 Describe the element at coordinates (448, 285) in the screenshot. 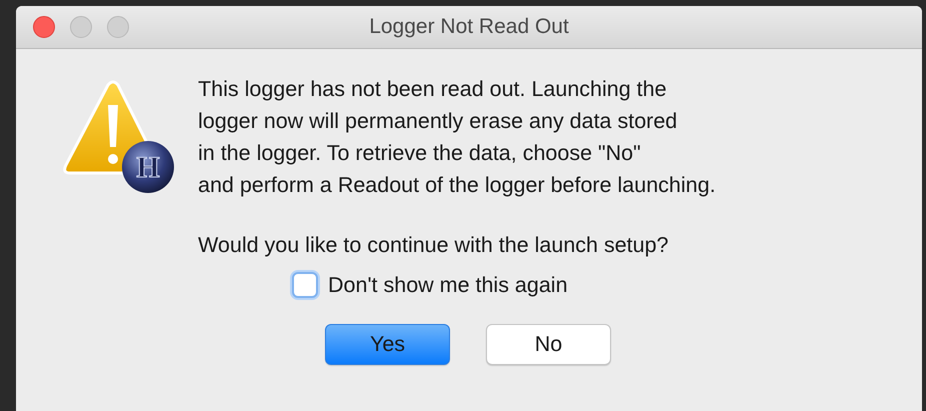

I see `checkbox-label: Don't show me this again` at that location.